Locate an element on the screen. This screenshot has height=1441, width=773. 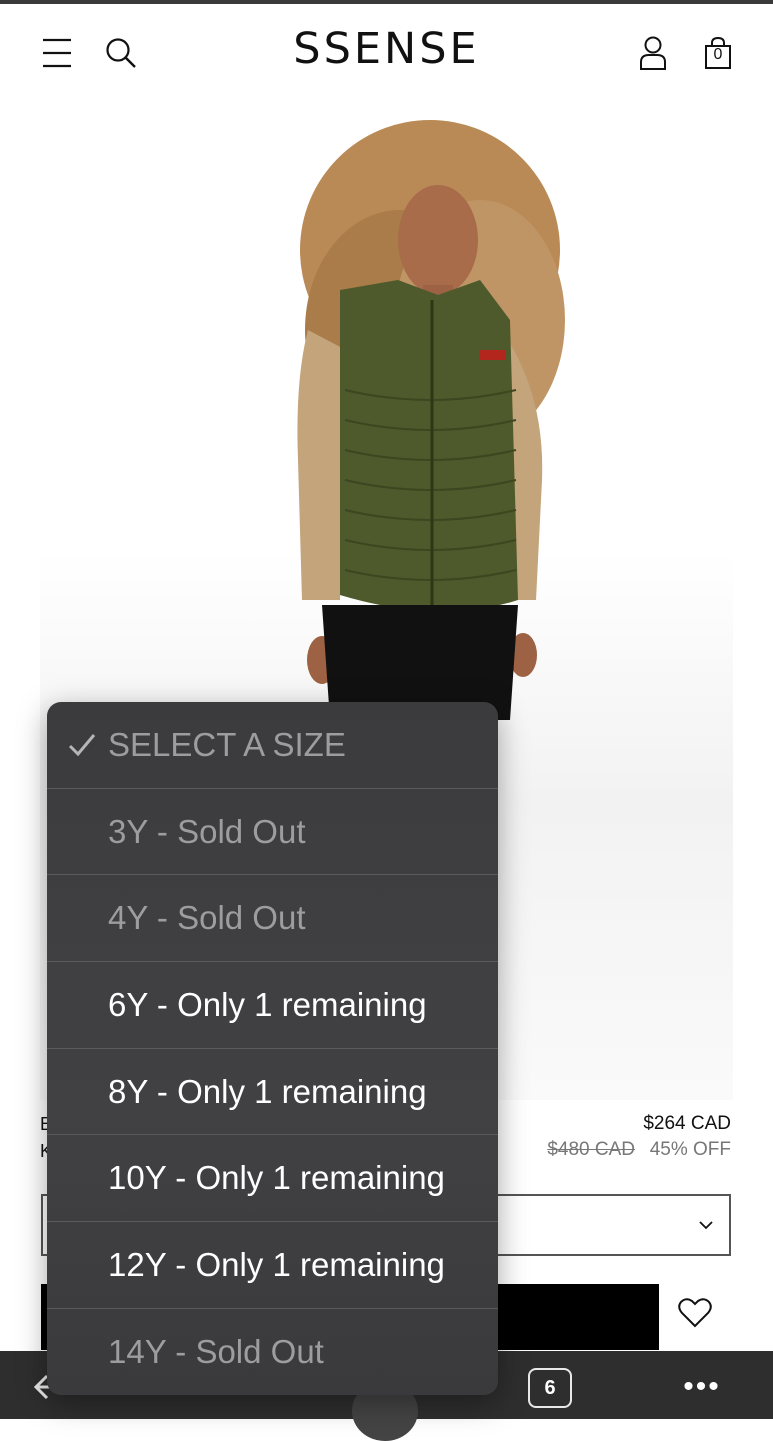
more-options-icon: ••• is located at coordinates (702, 1386).